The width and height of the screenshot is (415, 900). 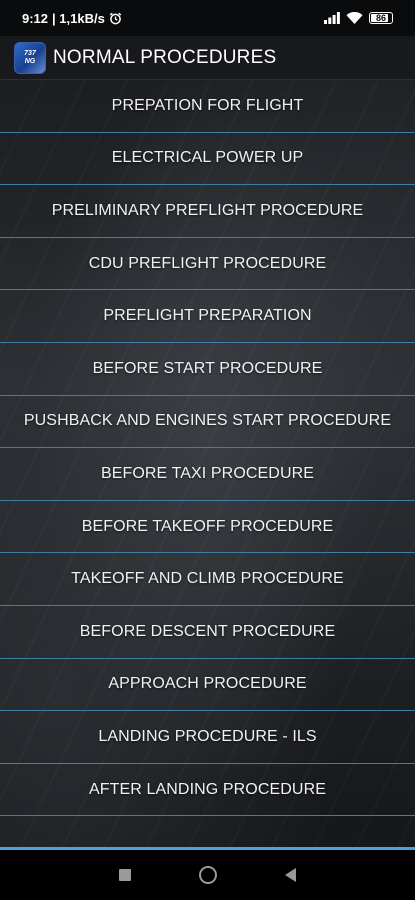 What do you see at coordinates (290, 875) in the screenshot?
I see `back-triangle-icon` at bounding box center [290, 875].